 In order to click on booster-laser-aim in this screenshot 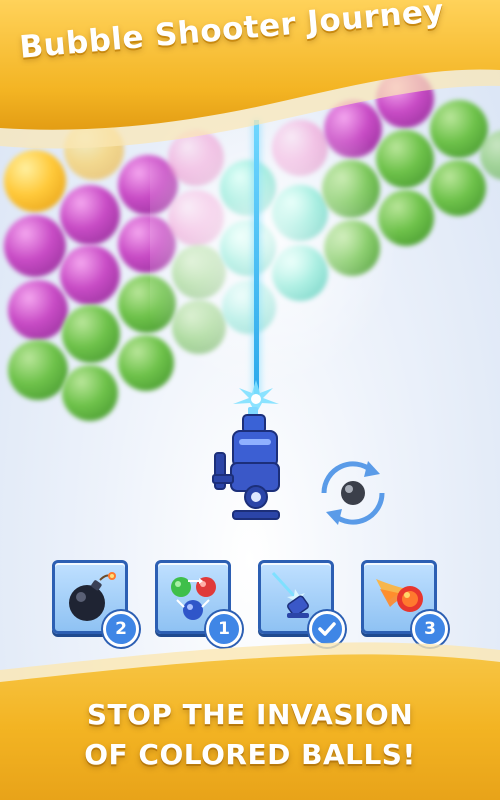, I will do `click(301, 603)`.